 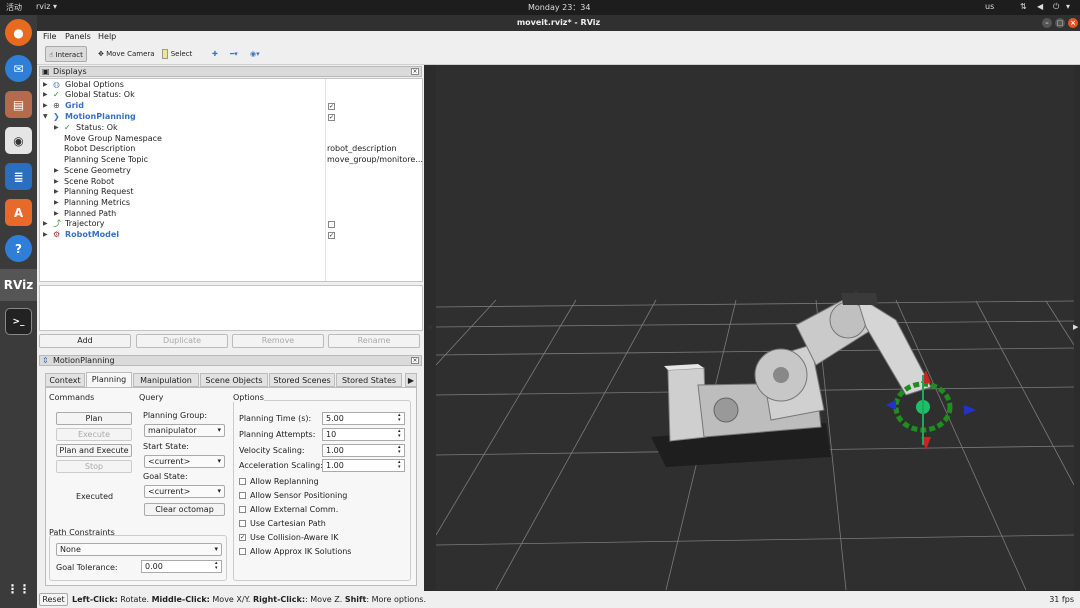 What do you see at coordinates (18, 140) in the screenshot?
I see `rhythmbox-icon: ◉` at bounding box center [18, 140].